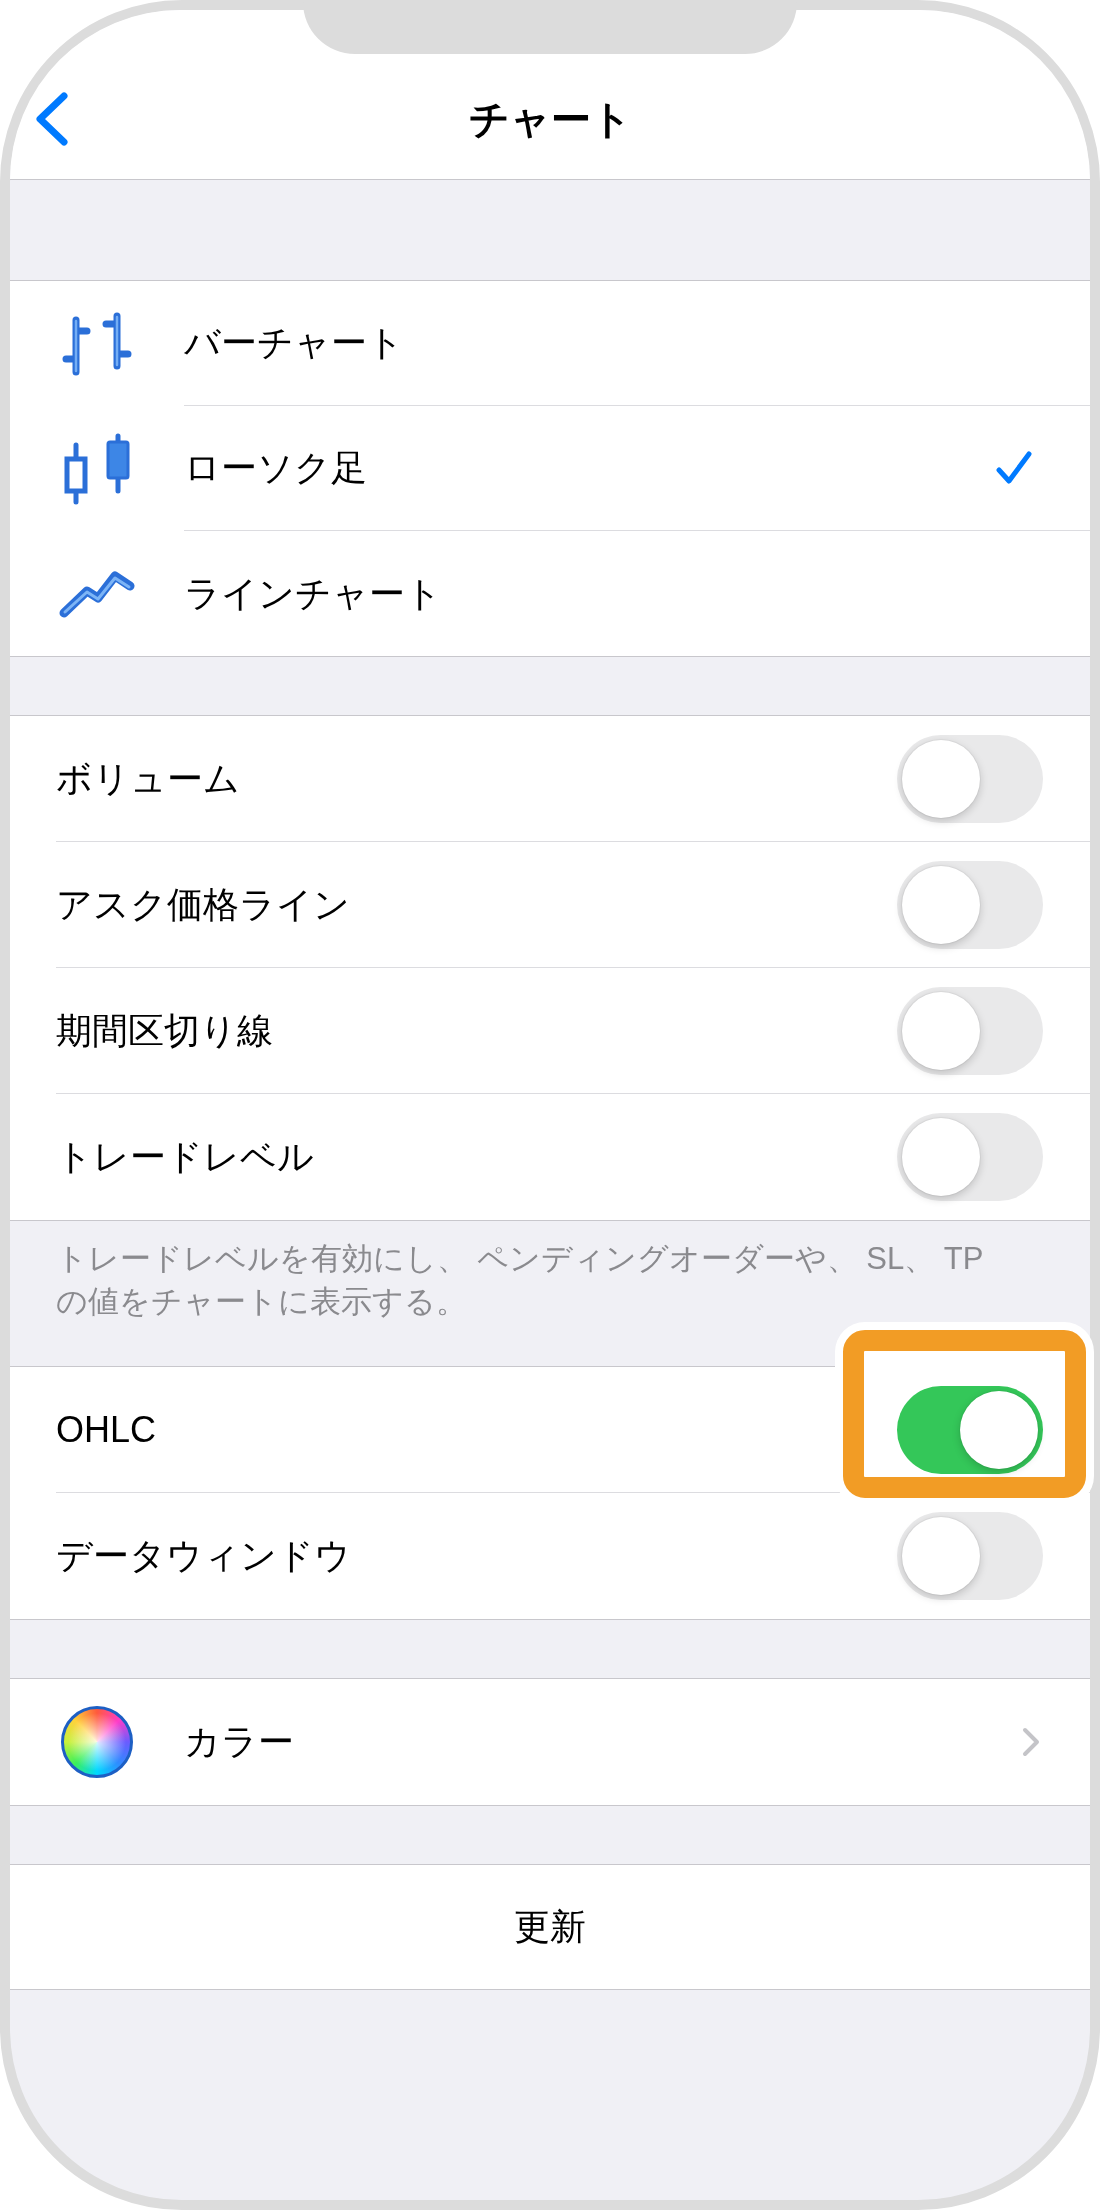 This screenshot has height=2210, width=1100. Describe the element at coordinates (204, 1556) in the screenshot. I see `setting-label: データウィンドウ` at that location.